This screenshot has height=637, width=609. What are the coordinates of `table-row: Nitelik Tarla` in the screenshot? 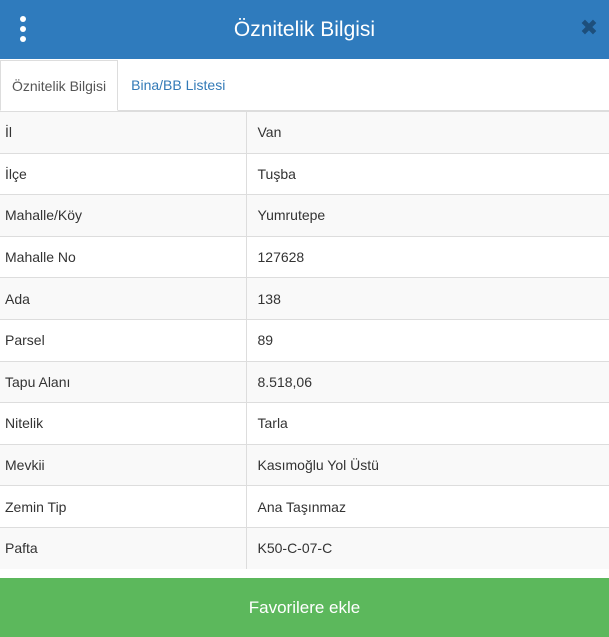 It's located at (304, 423).